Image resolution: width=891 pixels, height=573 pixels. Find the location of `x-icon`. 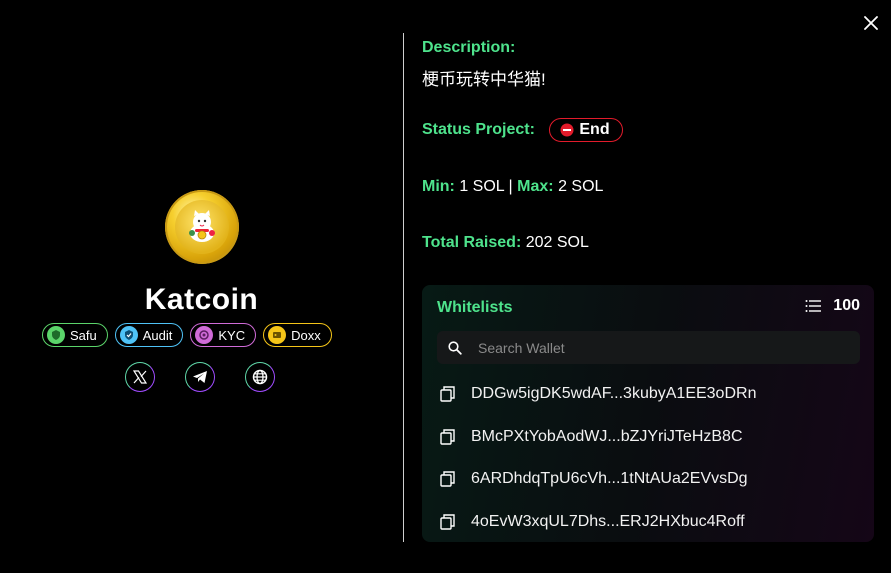

x-icon is located at coordinates (140, 377).